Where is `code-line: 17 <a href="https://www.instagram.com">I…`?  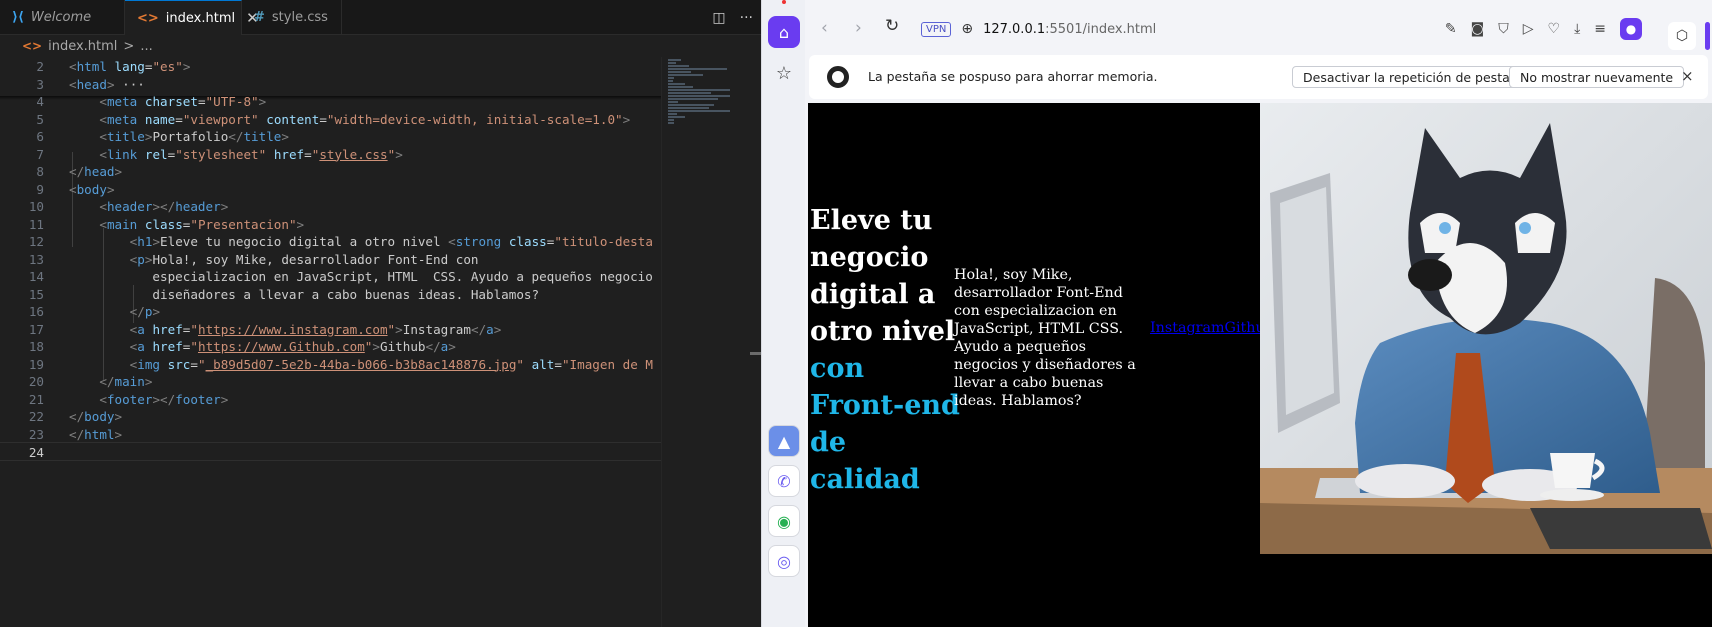 code-line: 17 <a href="https://www.instagram.com">I… is located at coordinates (330, 329).